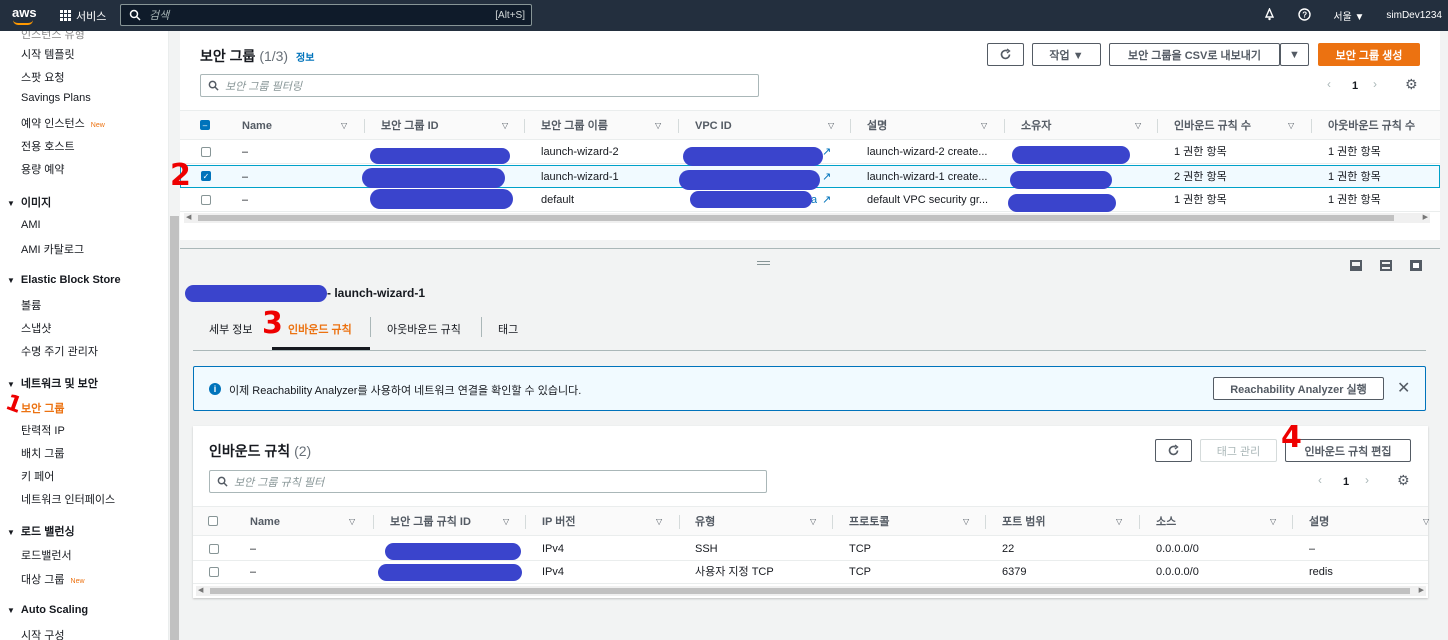  What do you see at coordinates (810, 549) in the screenshot?
I see `table-row: – IPv4 SSH TCP 22 0.0.0.0/0 –` at bounding box center [810, 549].